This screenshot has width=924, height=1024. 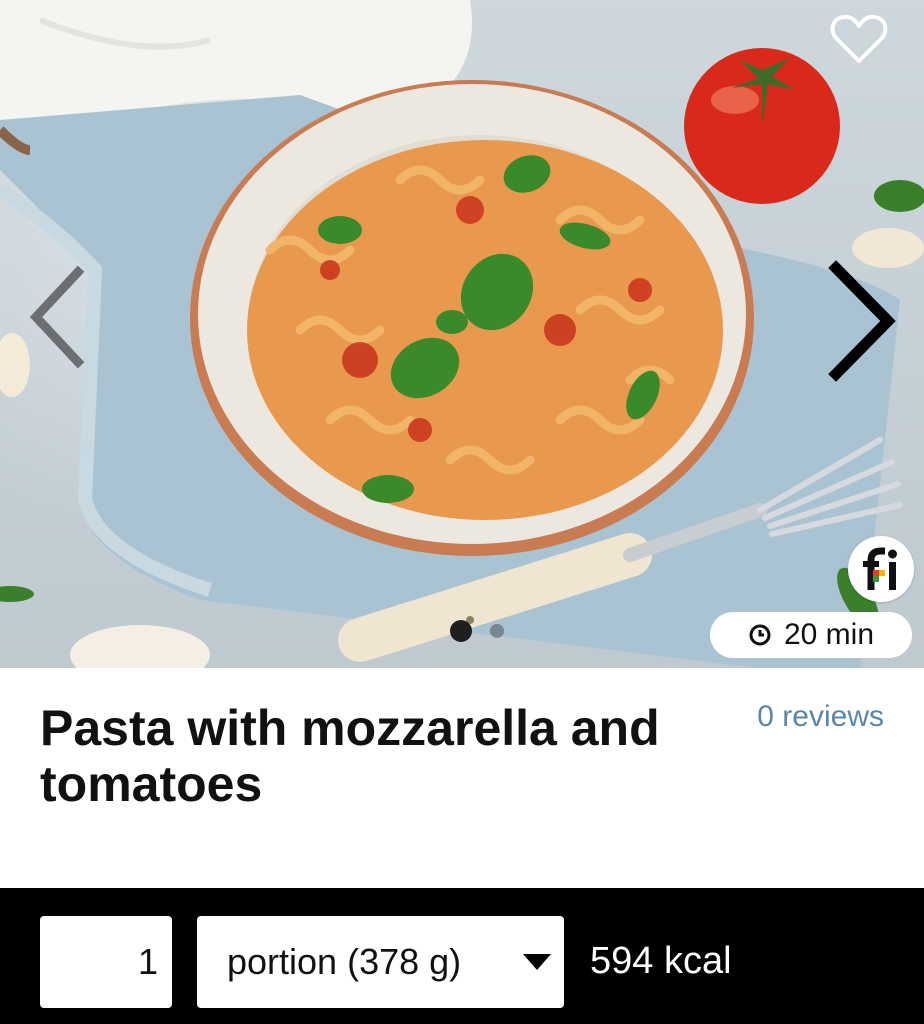 I want to click on portion-unit-select: portion (378 g), so click(x=380, y=962).